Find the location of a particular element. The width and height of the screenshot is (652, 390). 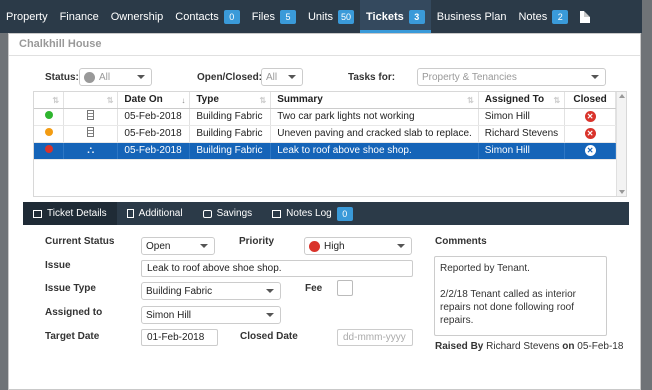

tab-additional: Additional is located at coordinates (155, 213).